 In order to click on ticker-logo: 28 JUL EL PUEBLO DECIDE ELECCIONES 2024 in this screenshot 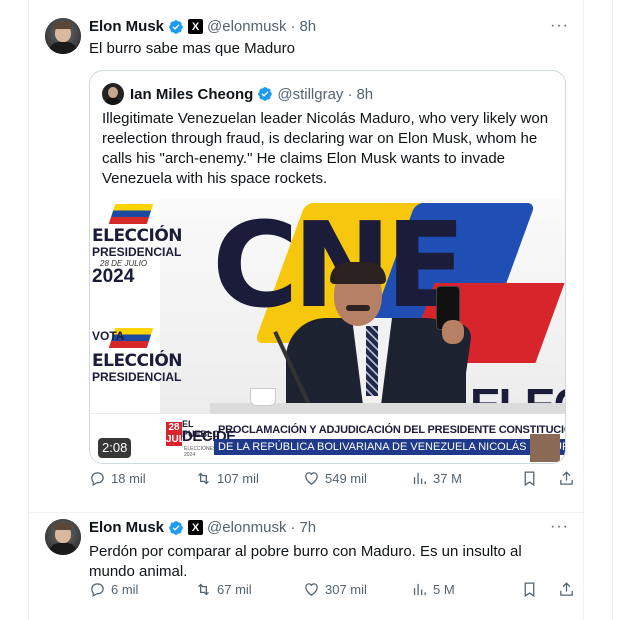, I will do `click(180, 438)`.